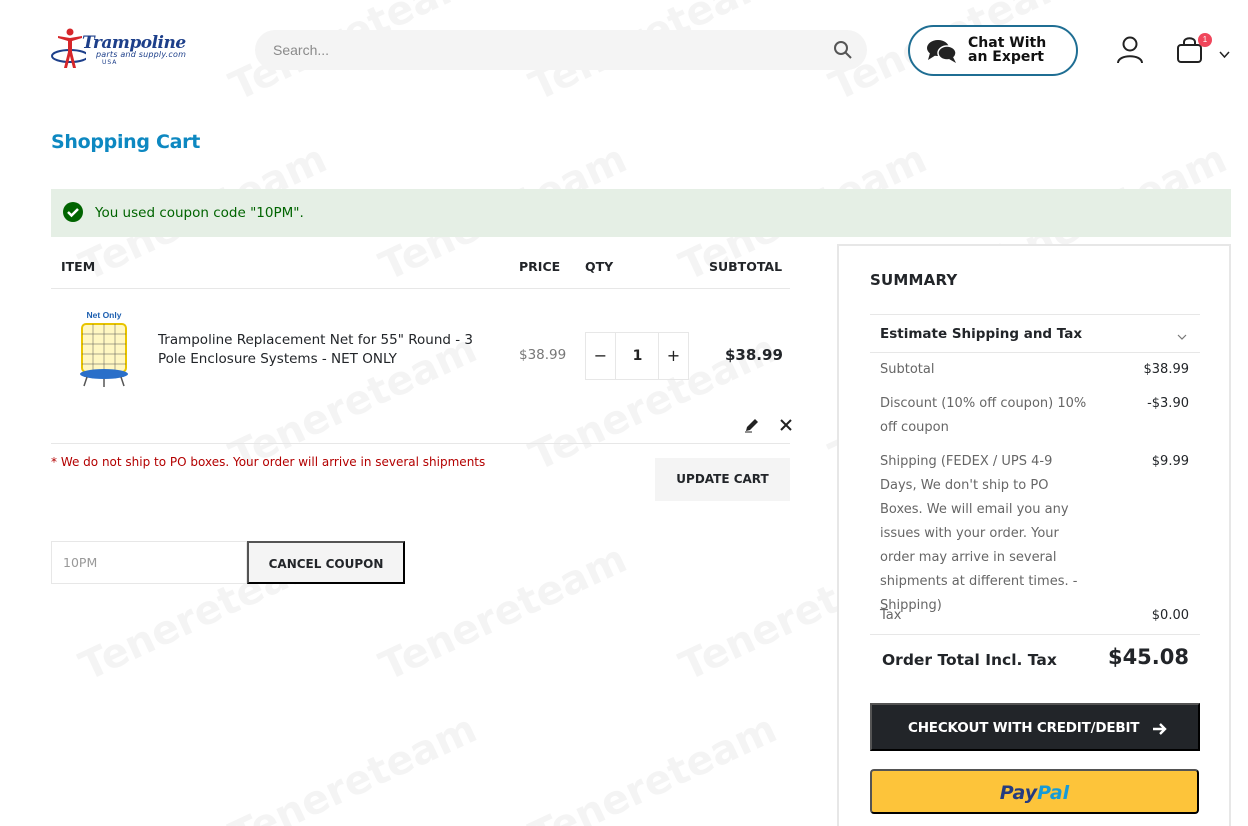  Describe the element at coordinates (1170, 615) in the screenshot. I see `tax-value: $0.00` at that location.